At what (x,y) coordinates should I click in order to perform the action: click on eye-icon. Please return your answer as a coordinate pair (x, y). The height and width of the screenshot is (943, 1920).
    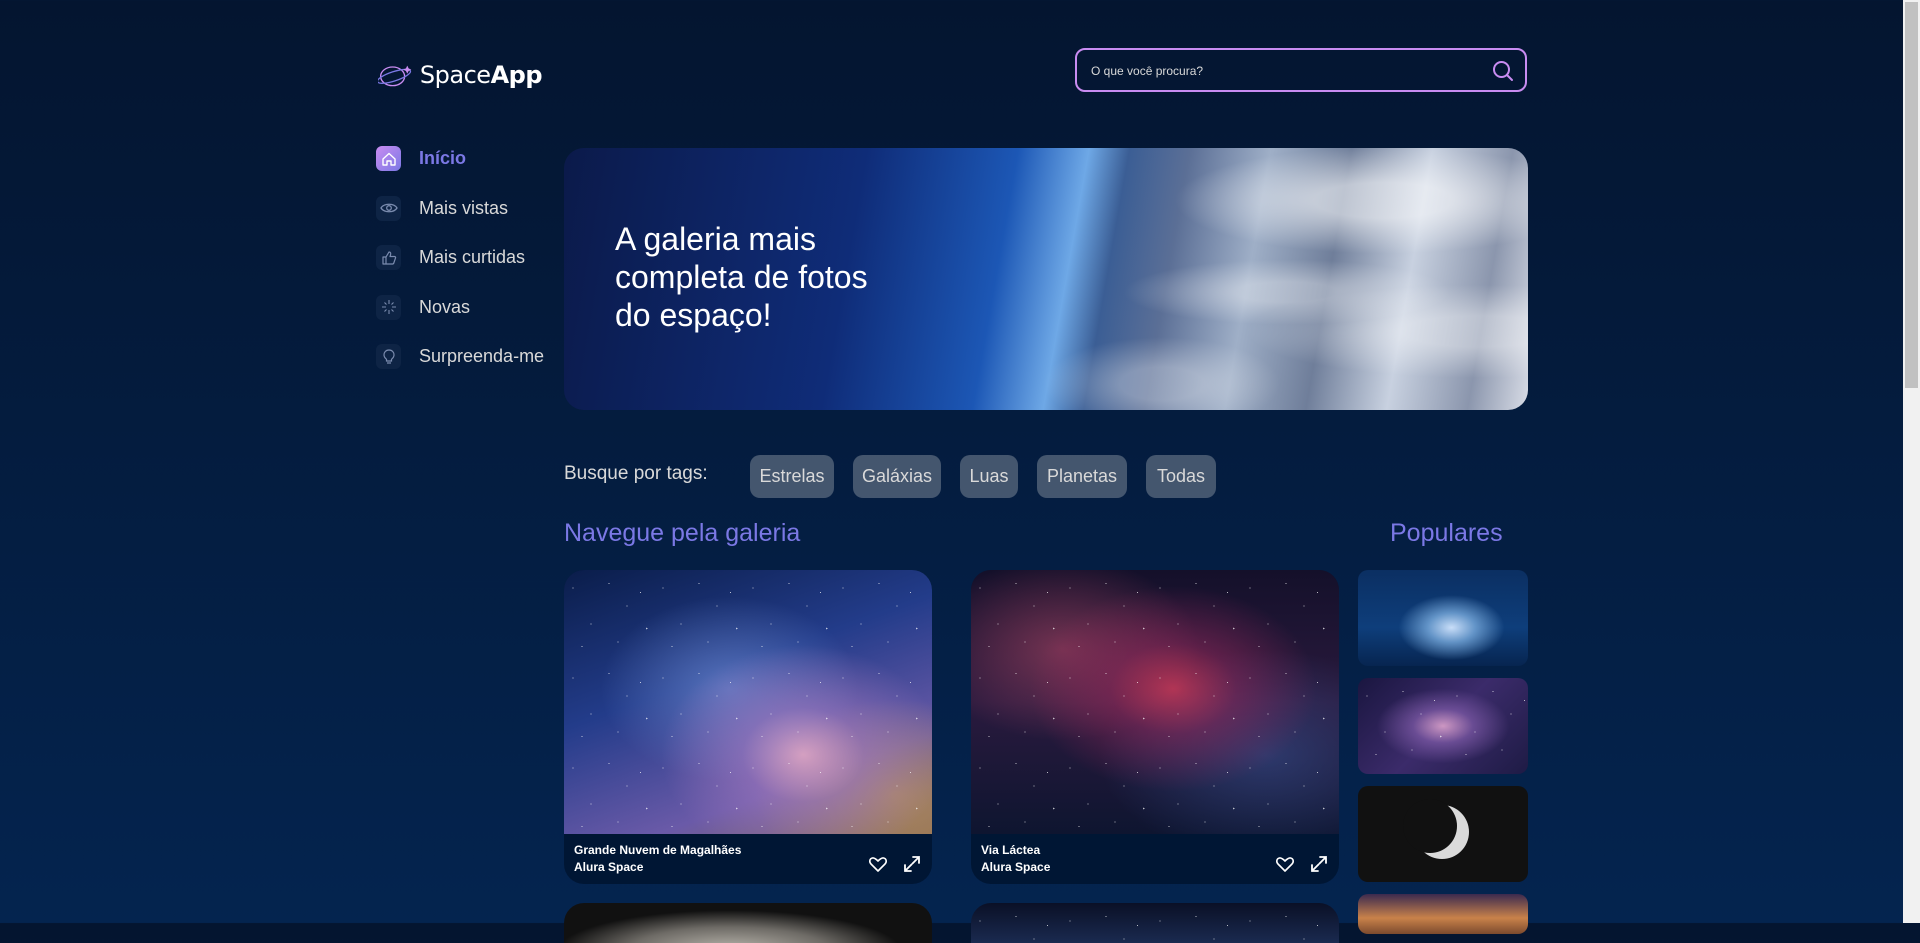
    Looking at the image, I should click on (388, 208).